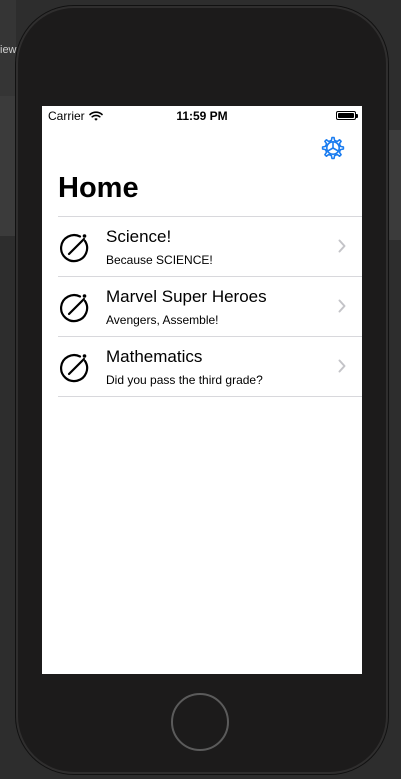 This screenshot has height=779, width=401. I want to click on topic-title: Marvel Super Heroes, so click(186, 296).